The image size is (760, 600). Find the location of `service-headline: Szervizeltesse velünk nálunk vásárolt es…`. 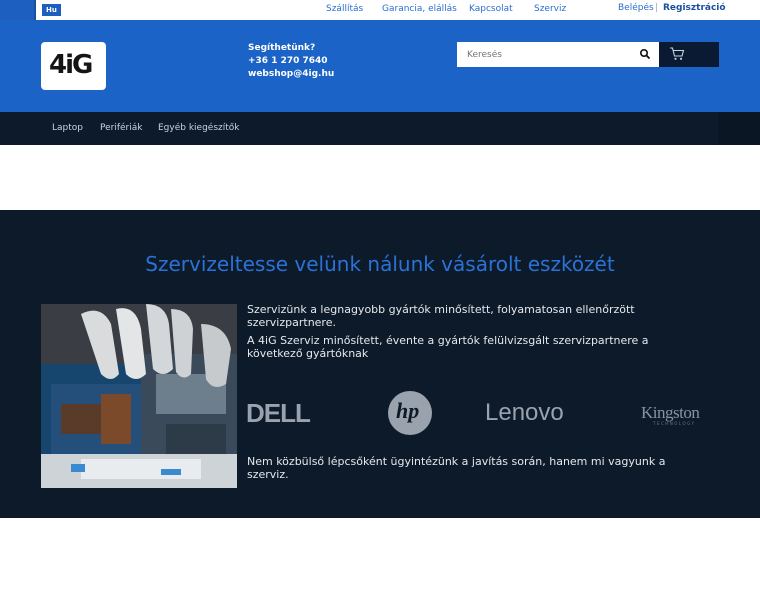

service-headline: Szervizeltesse velünk nálunk vásárolt es… is located at coordinates (380, 264).